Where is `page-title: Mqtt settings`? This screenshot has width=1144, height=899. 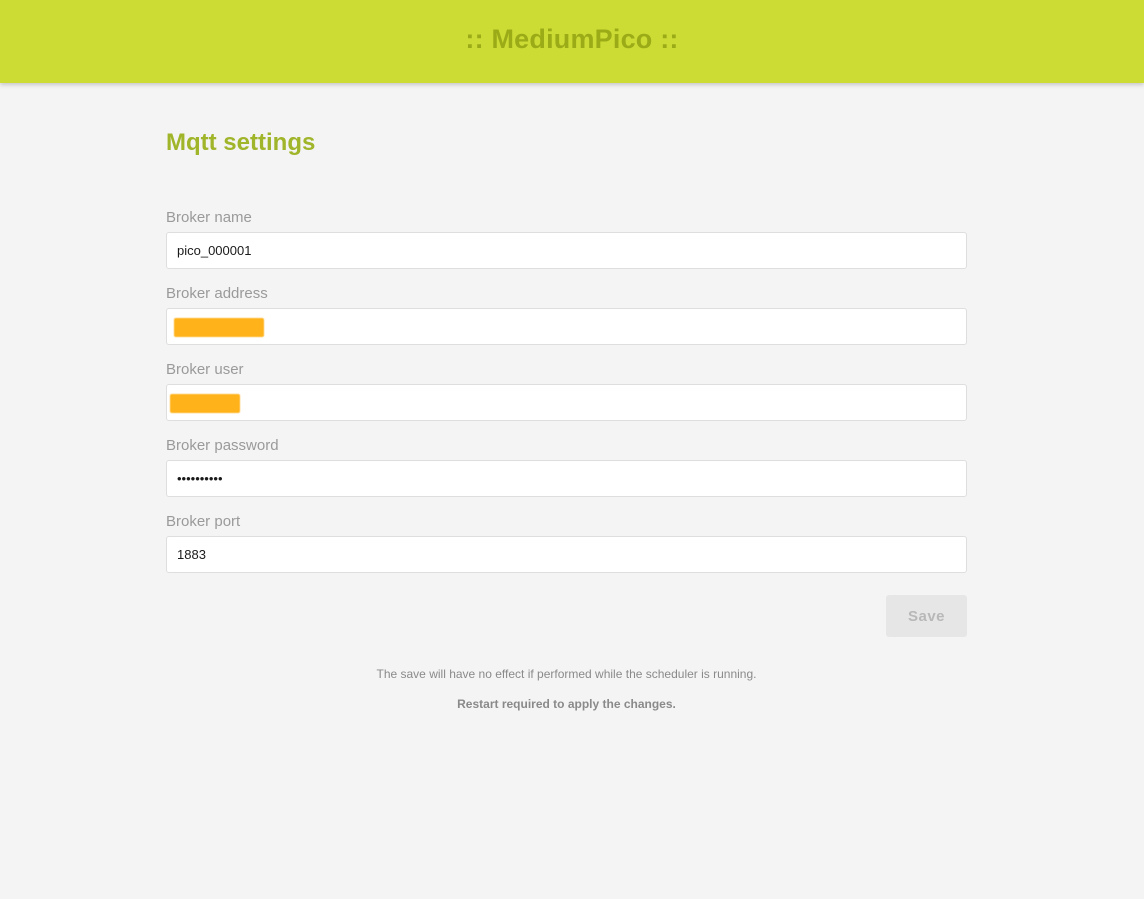
page-title: Mqtt settings is located at coordinates (241, 142).